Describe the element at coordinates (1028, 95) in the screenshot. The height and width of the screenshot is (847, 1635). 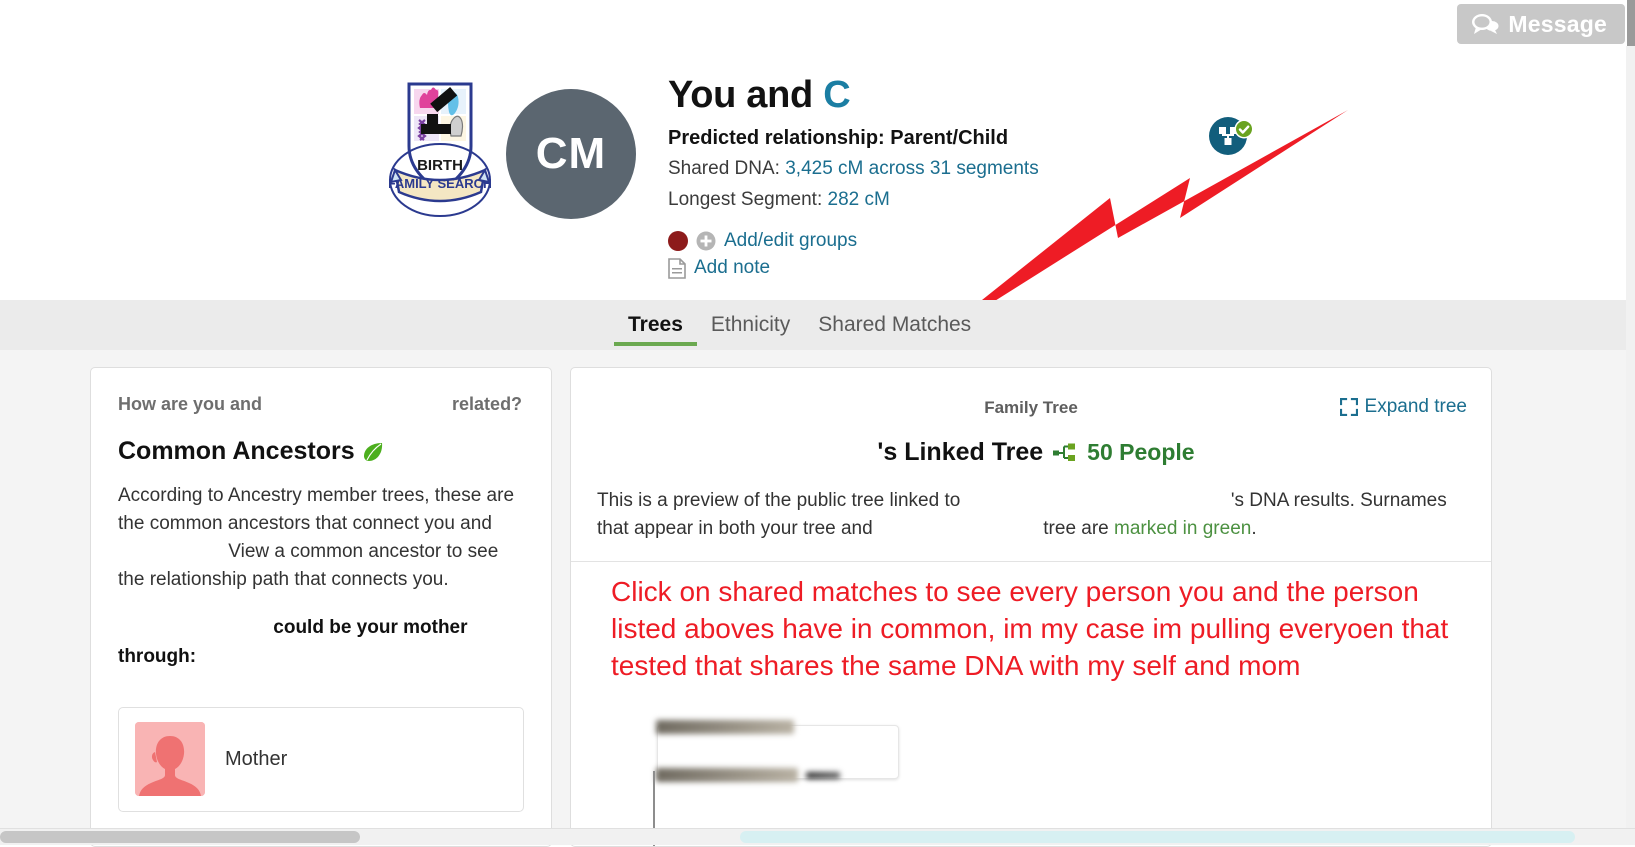
I see `page-title: You and C` at that location.